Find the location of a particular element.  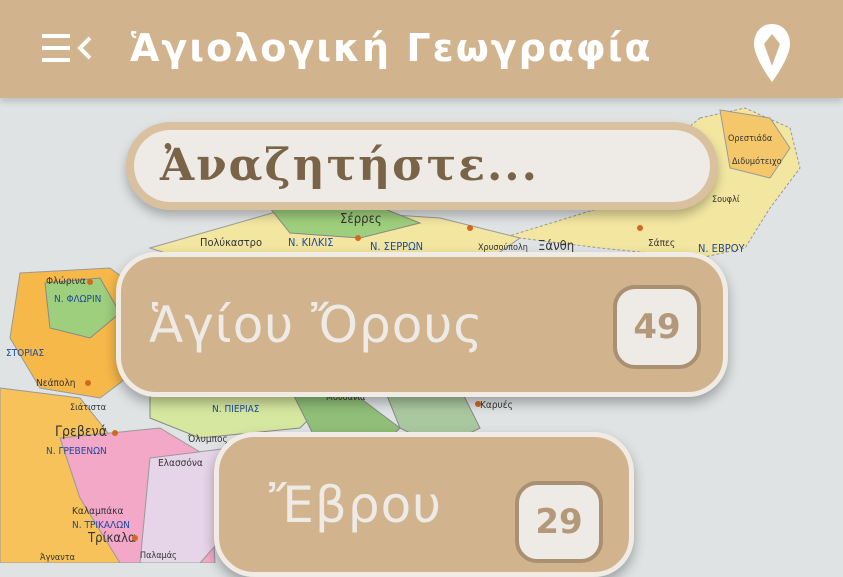

map-label-kastorias: ΣΤΟΡΙΑΣ is located at coordinates (25, 353).